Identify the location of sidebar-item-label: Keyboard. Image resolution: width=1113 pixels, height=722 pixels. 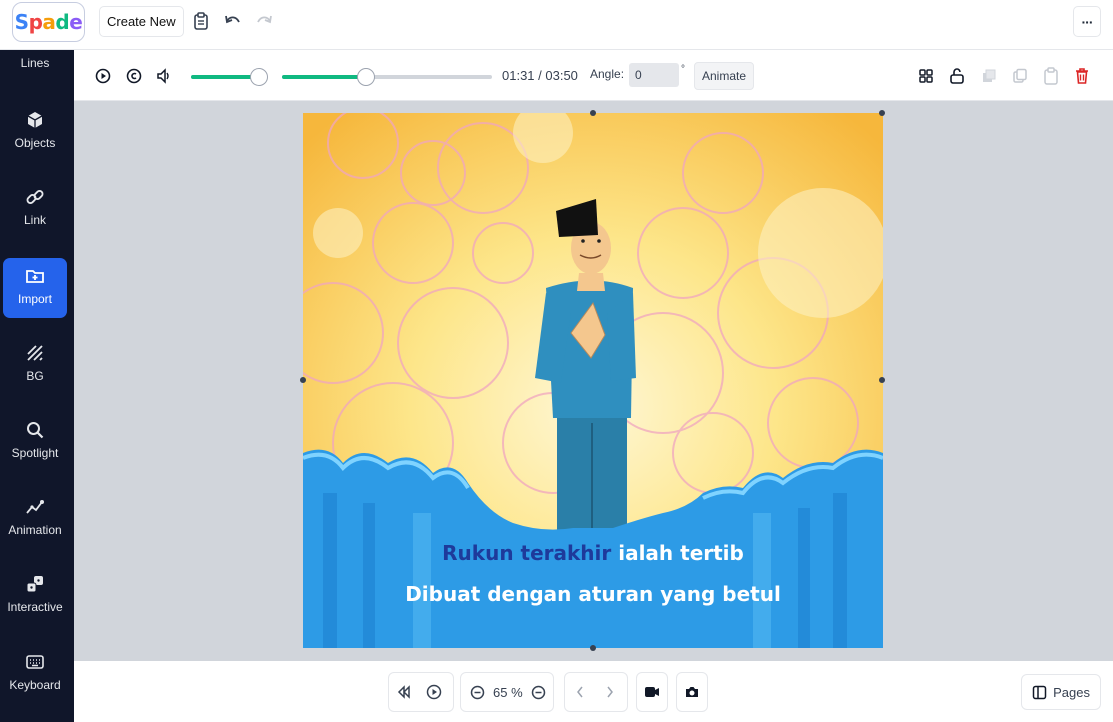
(35, 685).